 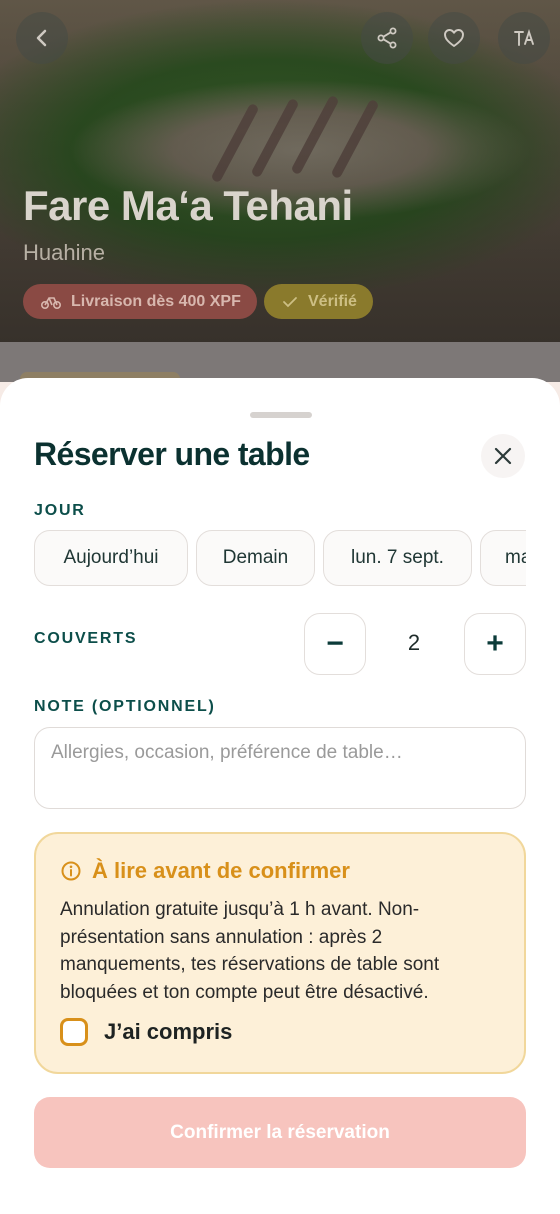 I want to click on verified-badge: Vérifié, so click(x=318, y=301).